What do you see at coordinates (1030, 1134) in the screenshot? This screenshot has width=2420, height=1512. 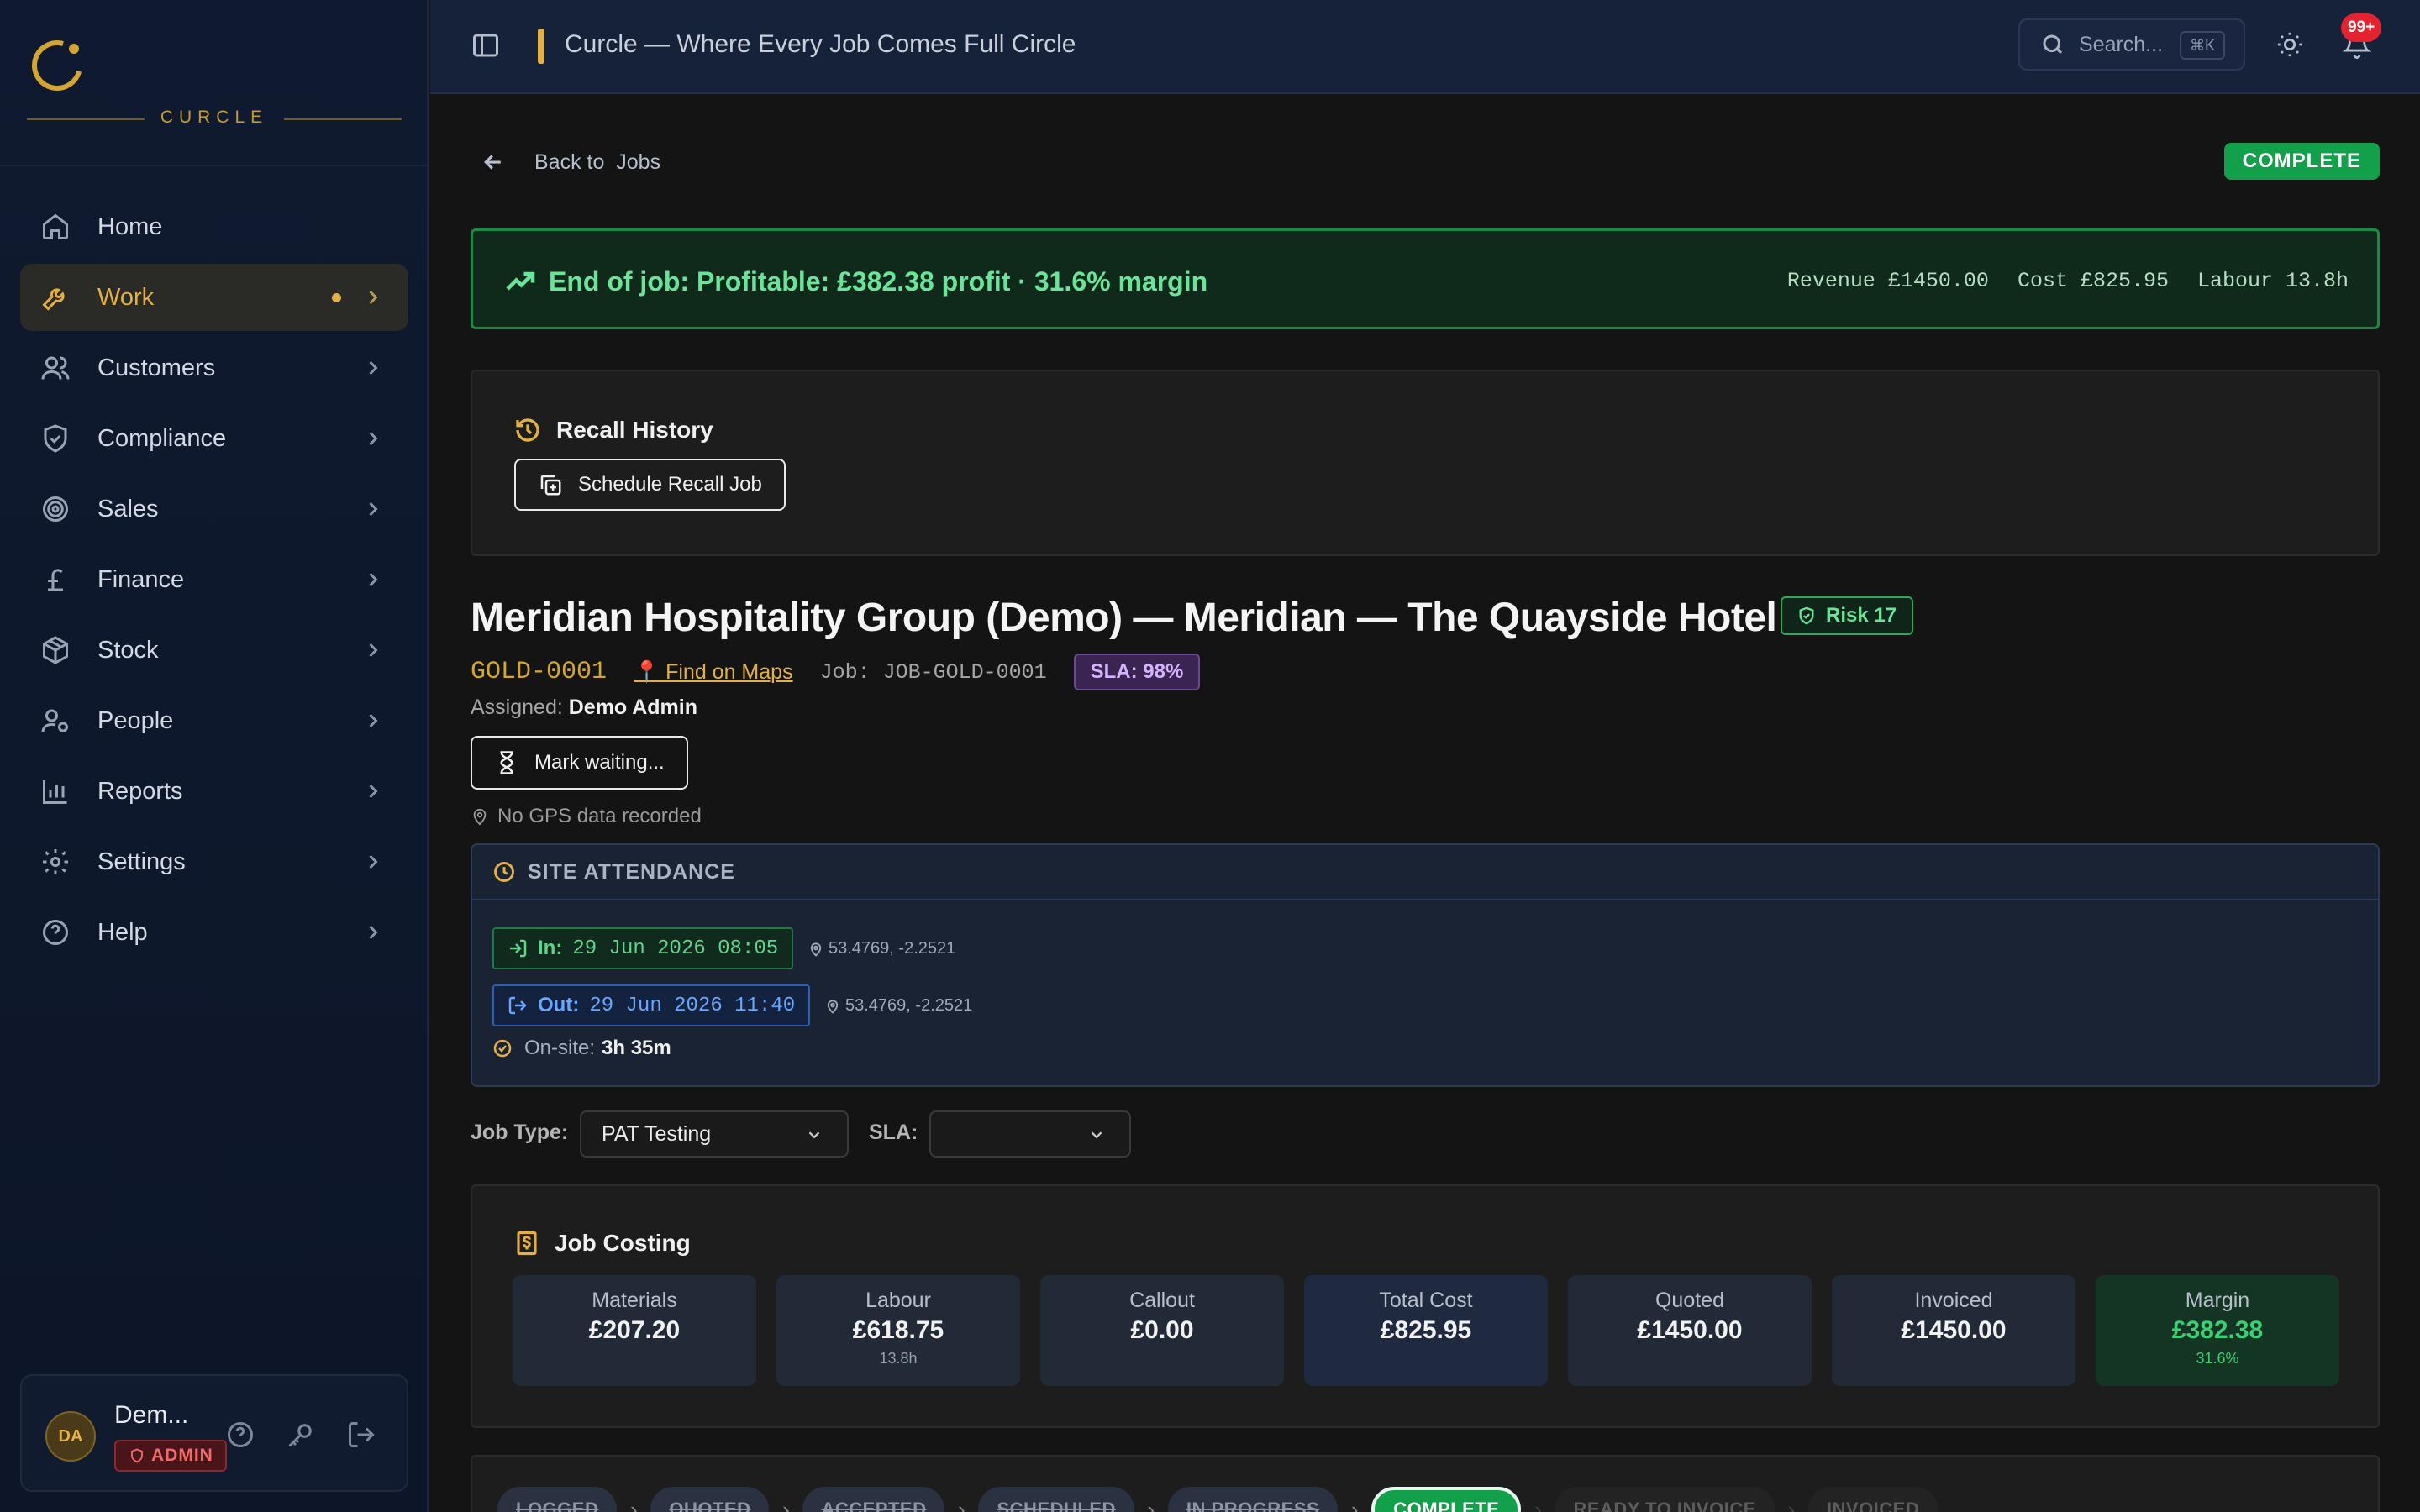 I see `sla-select` at bounding box center [1030, 1134].